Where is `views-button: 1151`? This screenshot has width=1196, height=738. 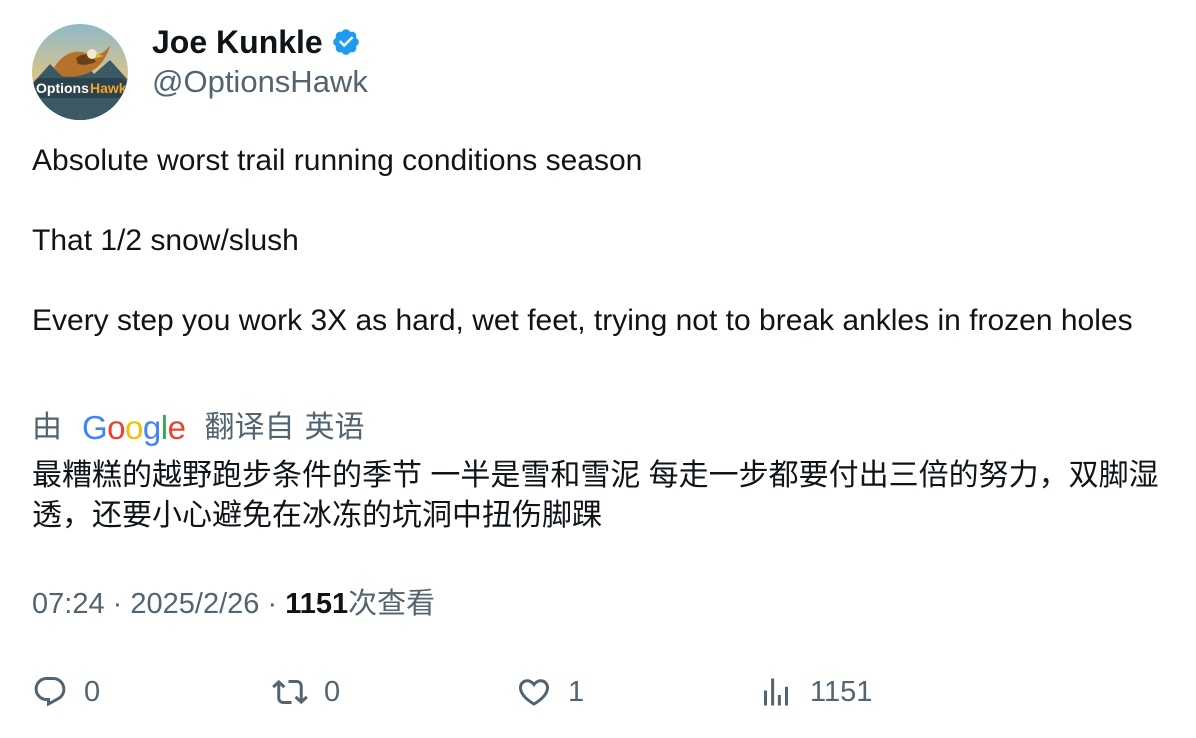 views-button: 1151 is located at coordinates (815, 692).